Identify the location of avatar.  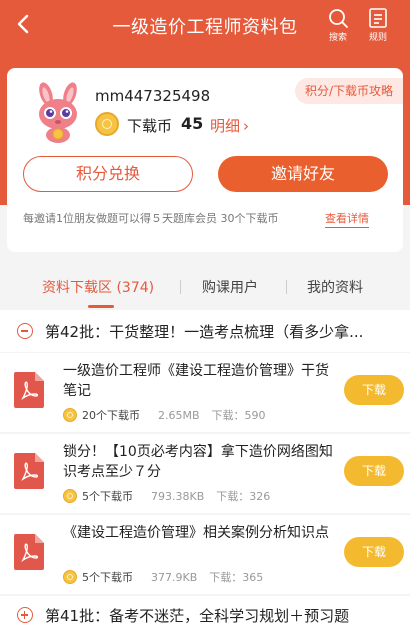
(58, 113).